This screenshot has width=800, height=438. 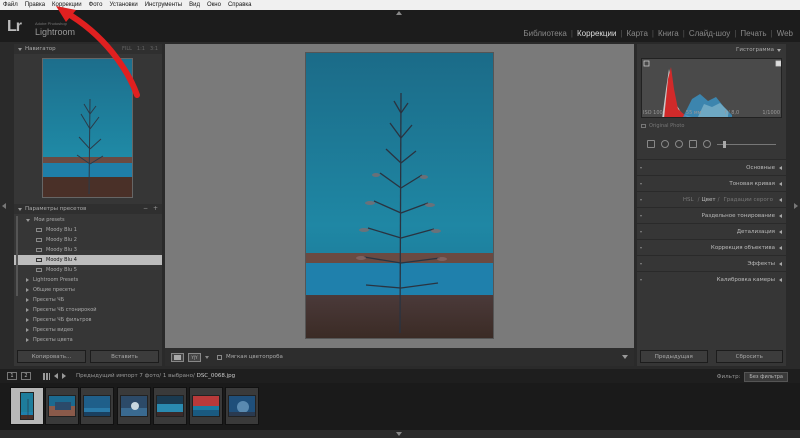 What do you see at coordinates (194, 5) in the screenshot?
I see `menu-view: Вид` at bounding box center [194, 5].